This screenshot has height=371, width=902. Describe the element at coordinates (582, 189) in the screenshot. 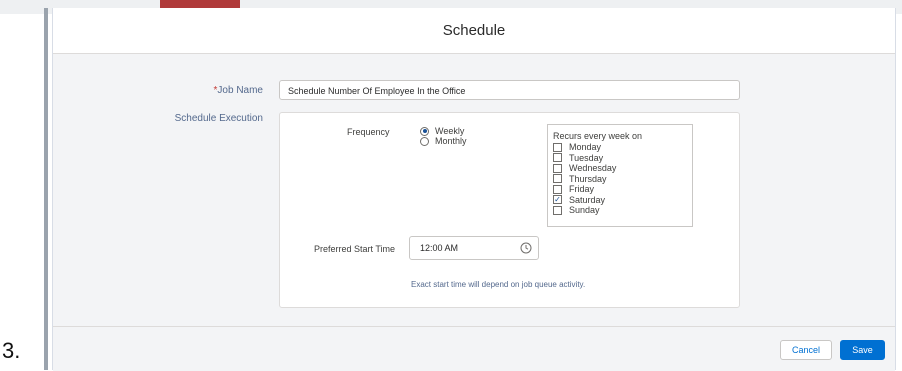

I see `day-label: Friday` at that location.